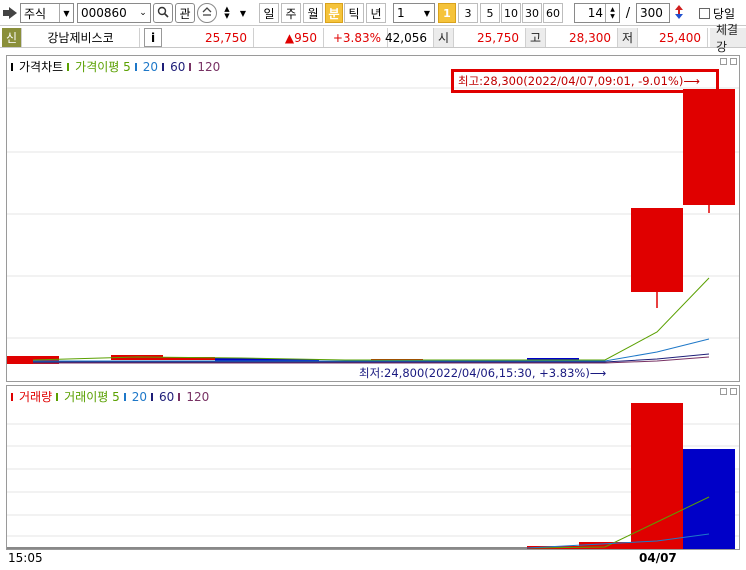 The width and height of the screenshot is (746, 570). I want to click on axis-start-time: 15:05, so click(25, 558).